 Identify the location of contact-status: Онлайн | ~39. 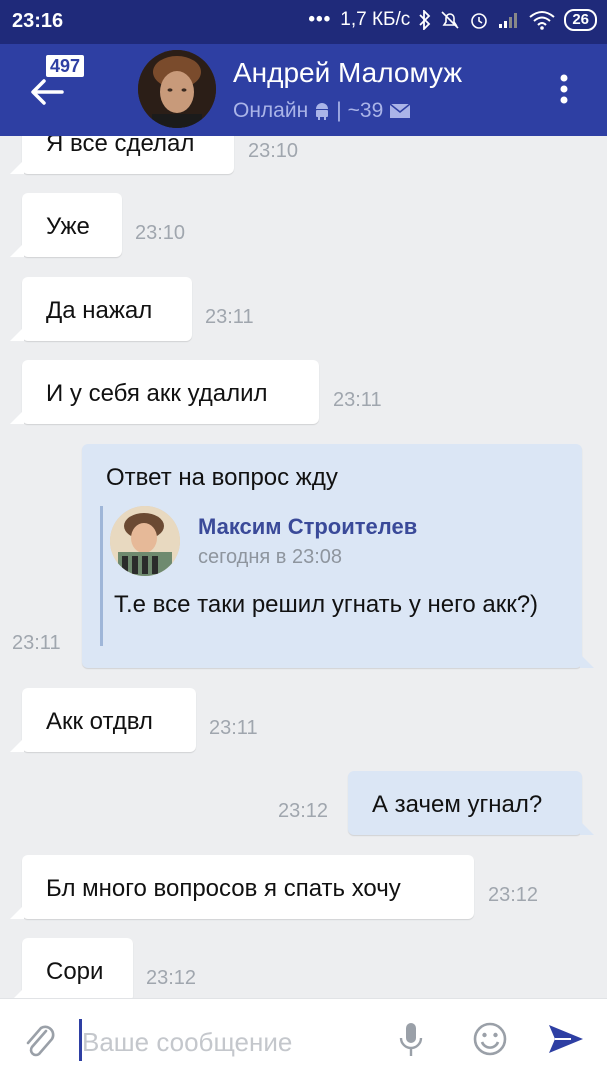
(322, 111).